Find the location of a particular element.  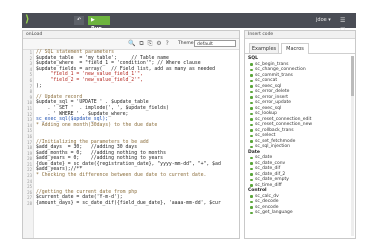

undo-button: ↶ is located at coordinates (79, 20).